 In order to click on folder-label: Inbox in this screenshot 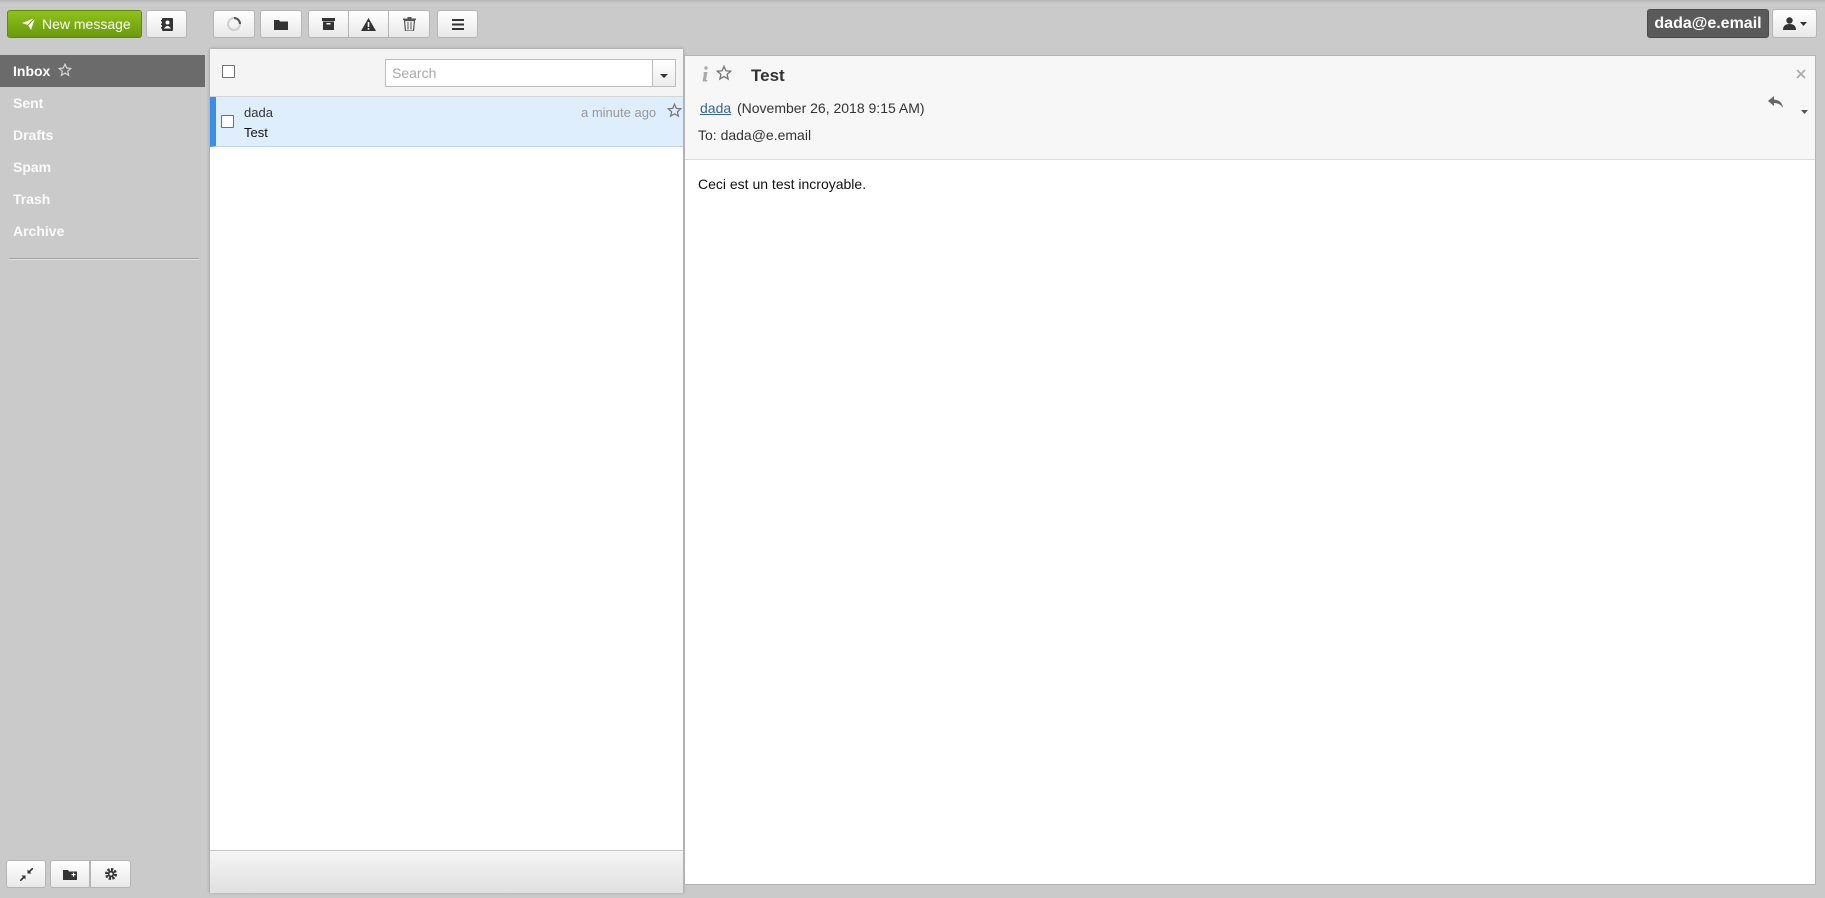, I will do `click(32, 71)`.